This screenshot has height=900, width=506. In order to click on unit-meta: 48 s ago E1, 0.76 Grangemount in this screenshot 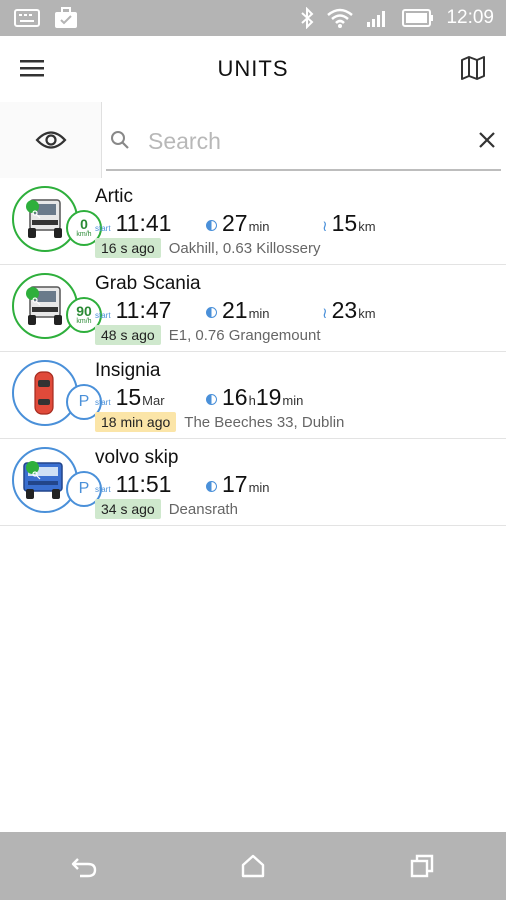, I will do `click(207, 335)`.